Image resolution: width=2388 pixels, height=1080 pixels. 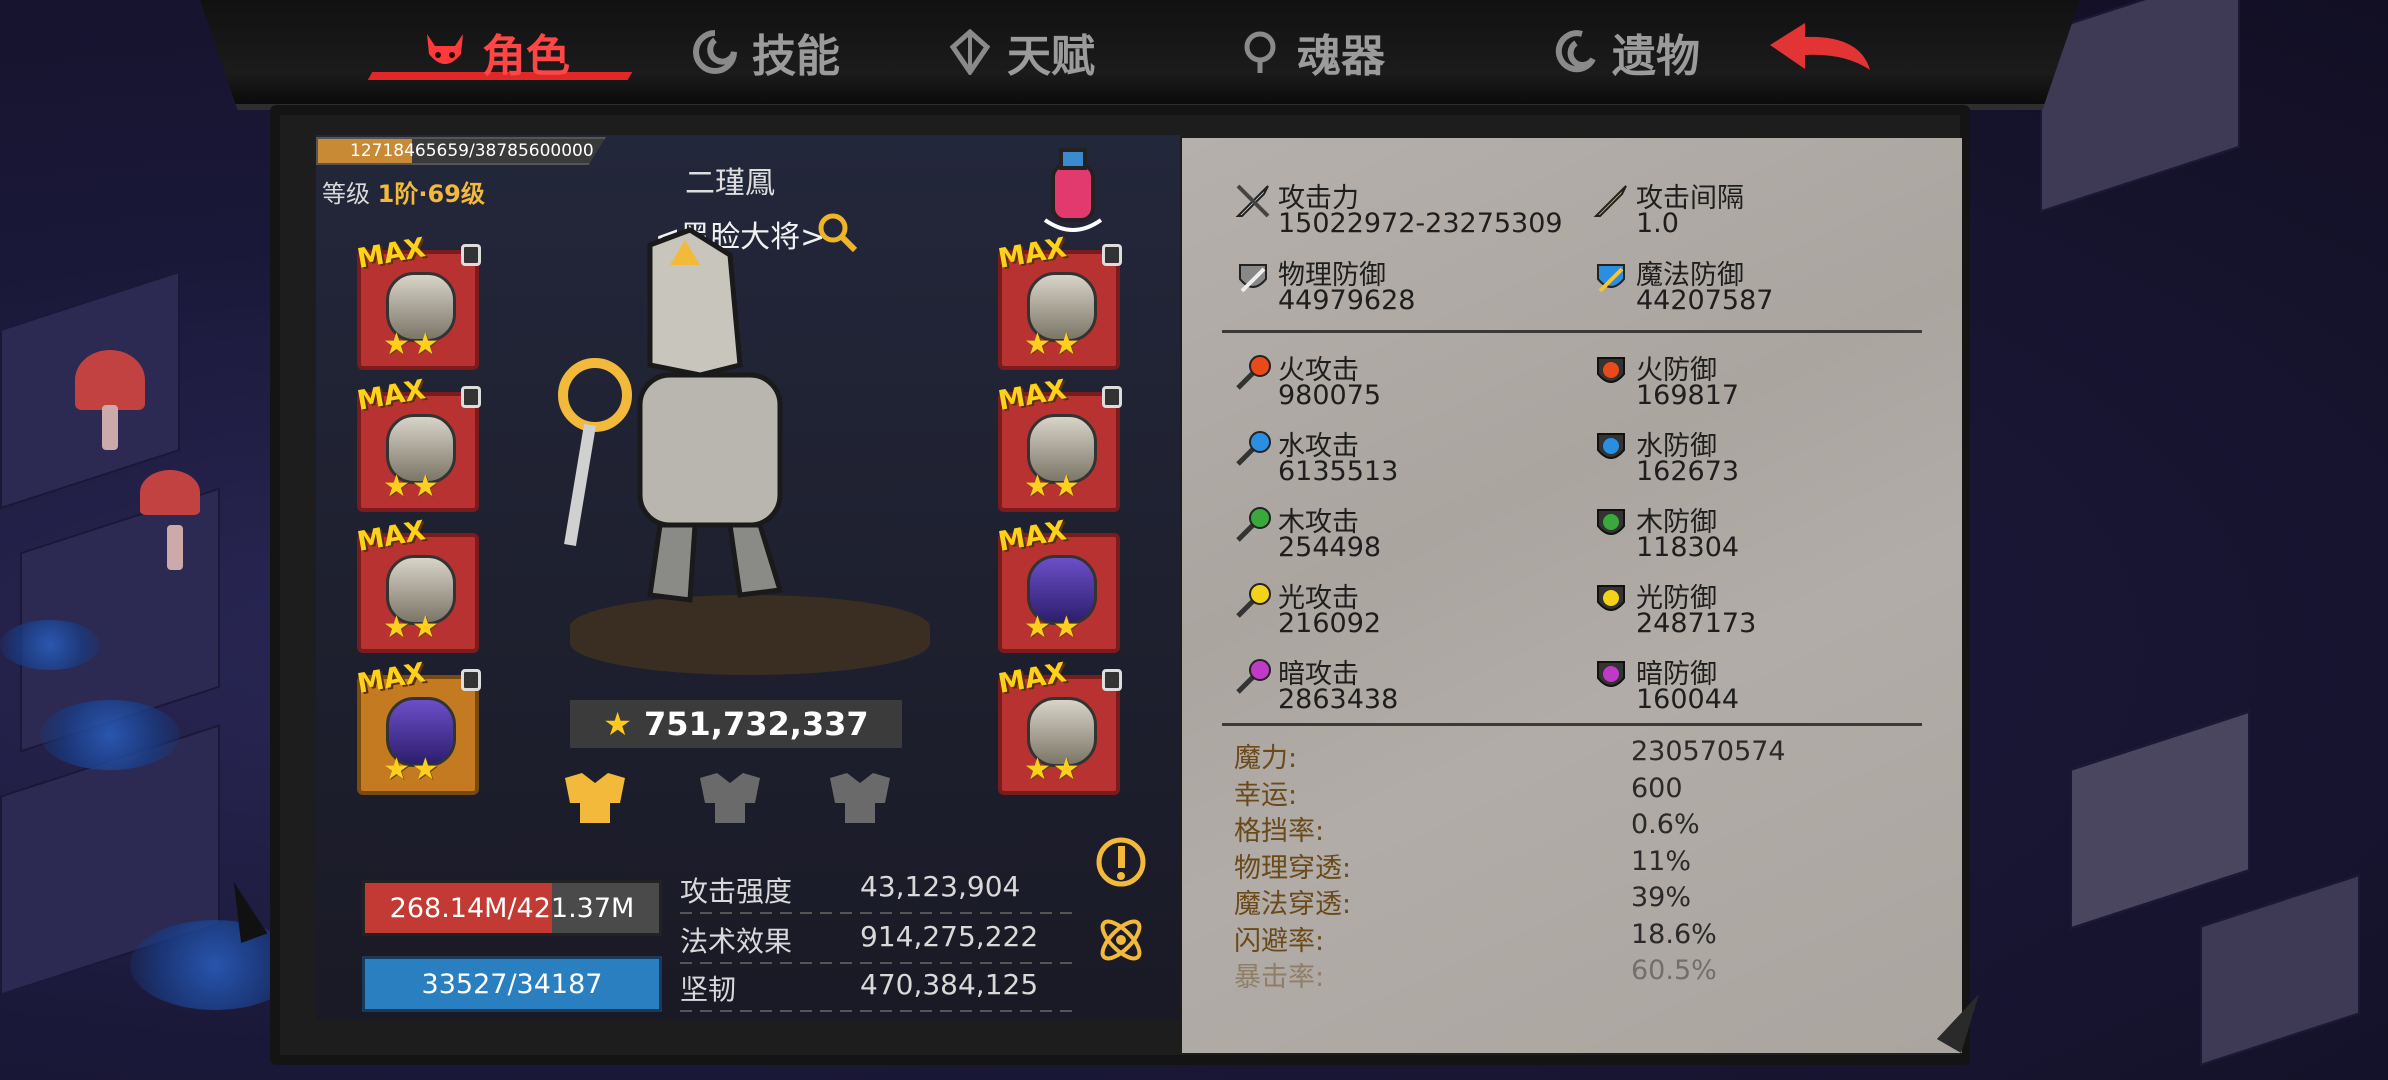 I want to click on misc-stat-row: 幸运: 600, so click(x=1584, y=791).